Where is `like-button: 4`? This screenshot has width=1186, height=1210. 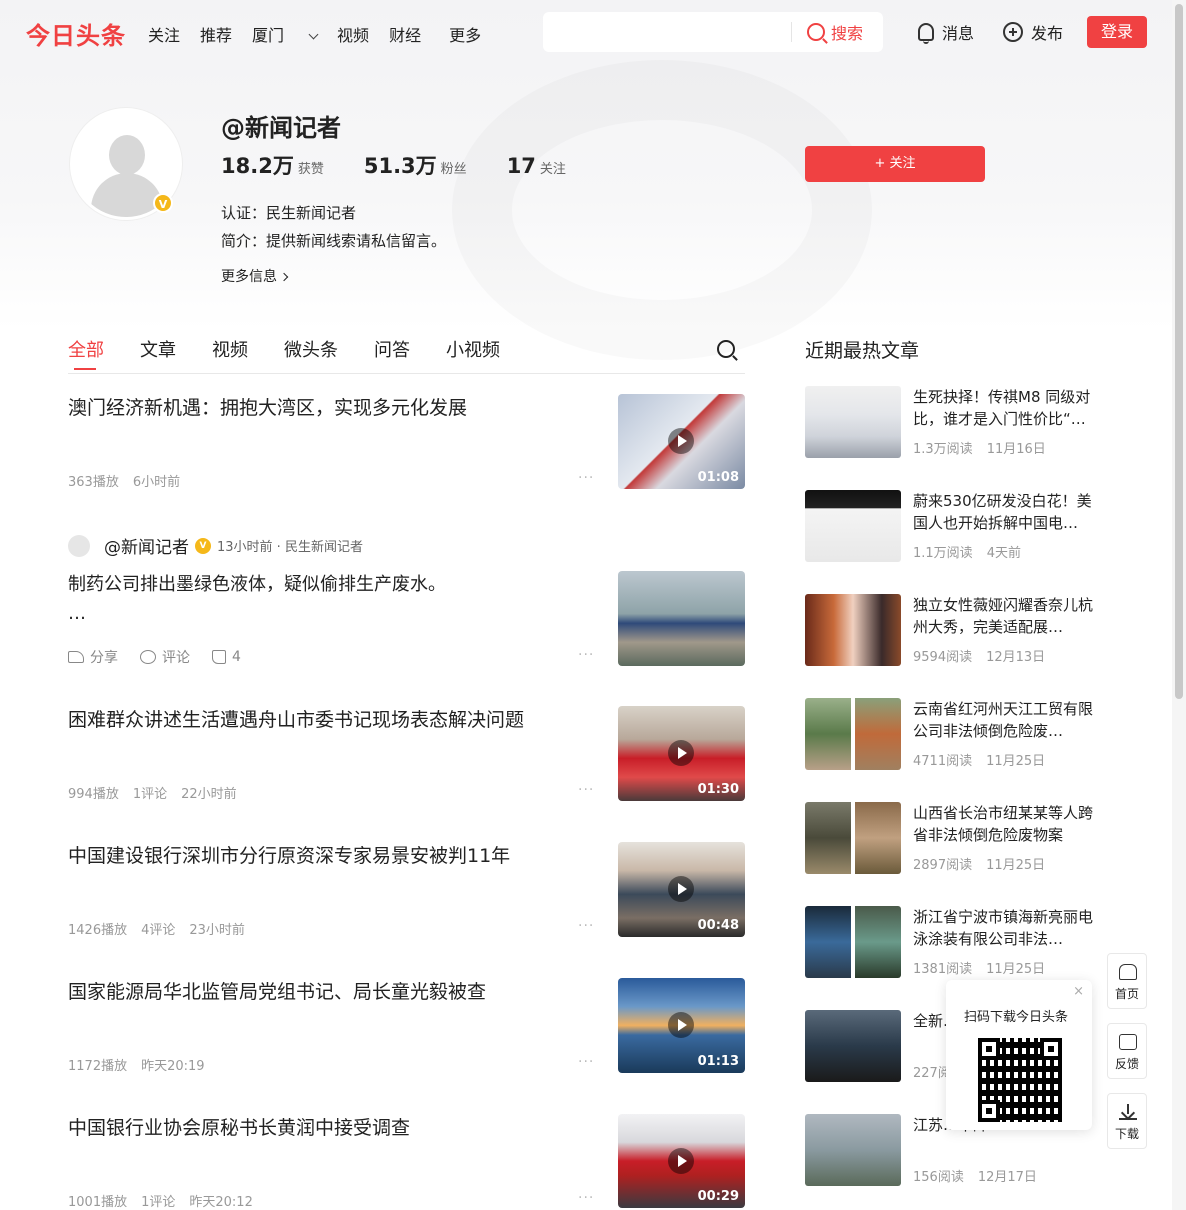 like-button: 4 is located at coordinates (226, 657).